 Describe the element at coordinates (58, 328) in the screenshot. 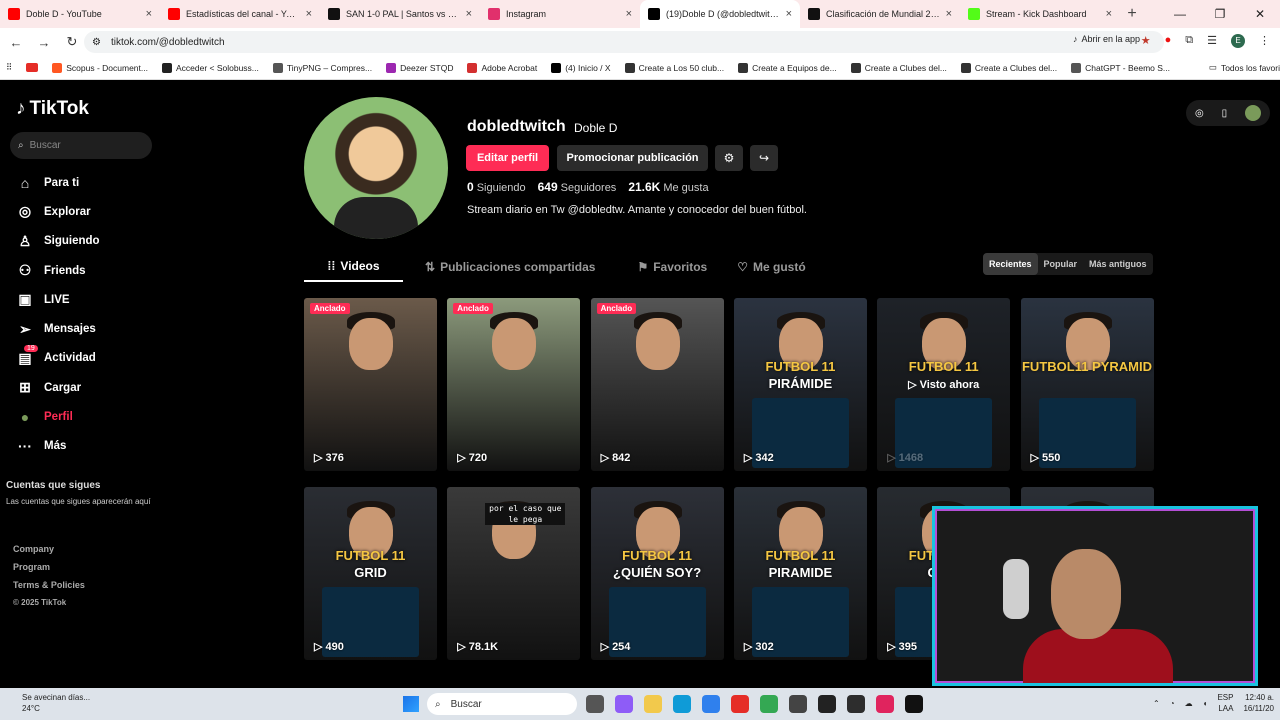

I see `sidebar-item-mensajes: ➢ Mensajes` at that location.